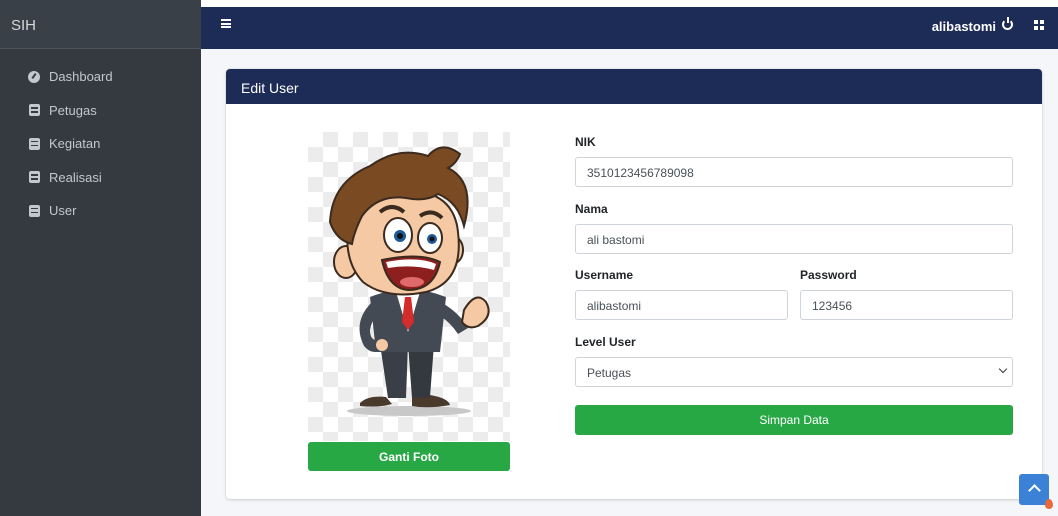  Describe the element at coordinates (604, 275) in the screenshot. I see `username-label: Username` at that location.